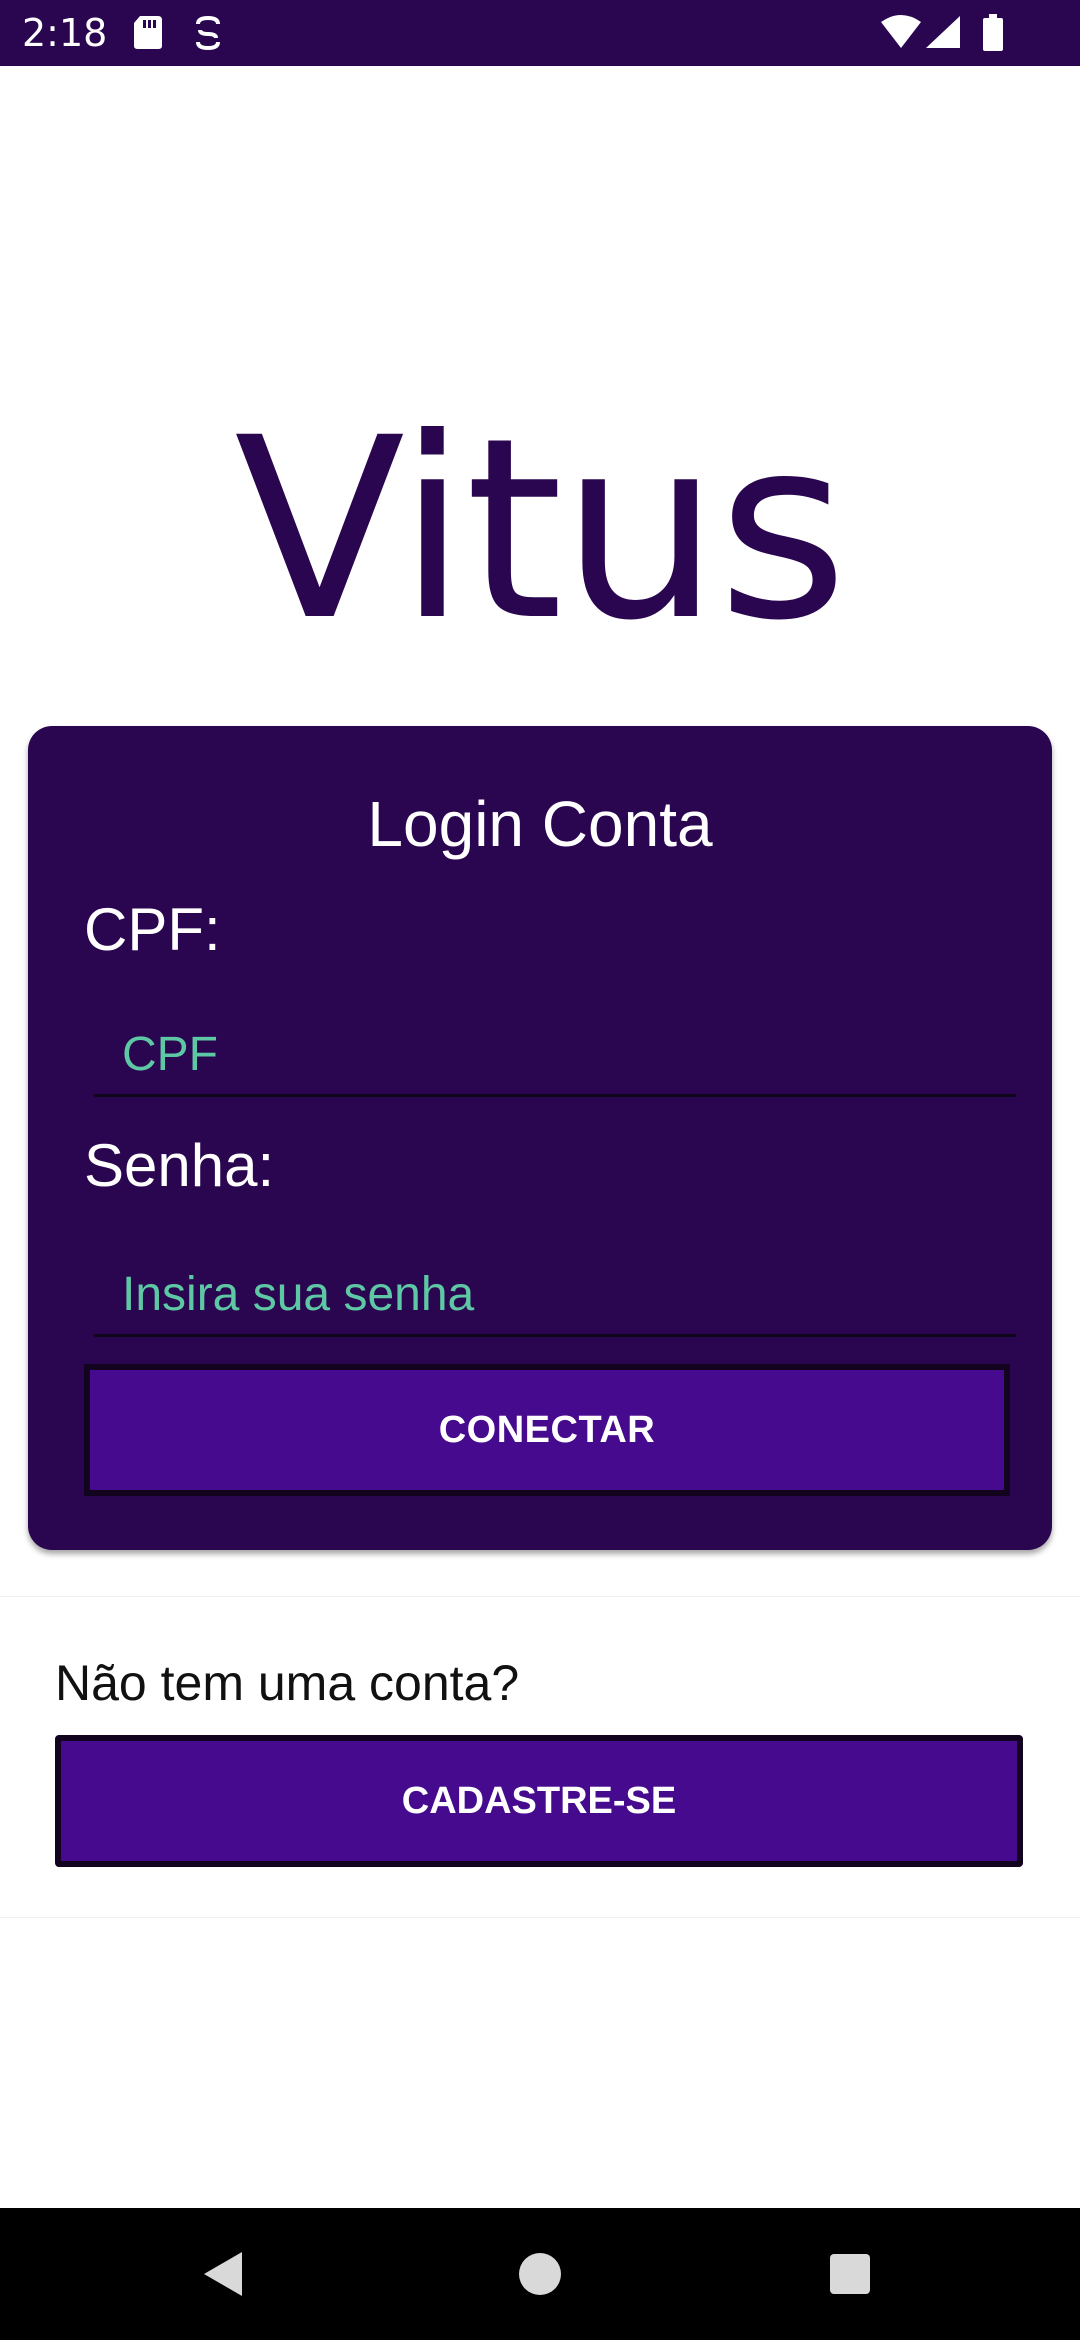 The image size is (1080, 2340). Describe the element at coordinates (148, 34) in the screenshot. I see `sd-card-icon` at that location.